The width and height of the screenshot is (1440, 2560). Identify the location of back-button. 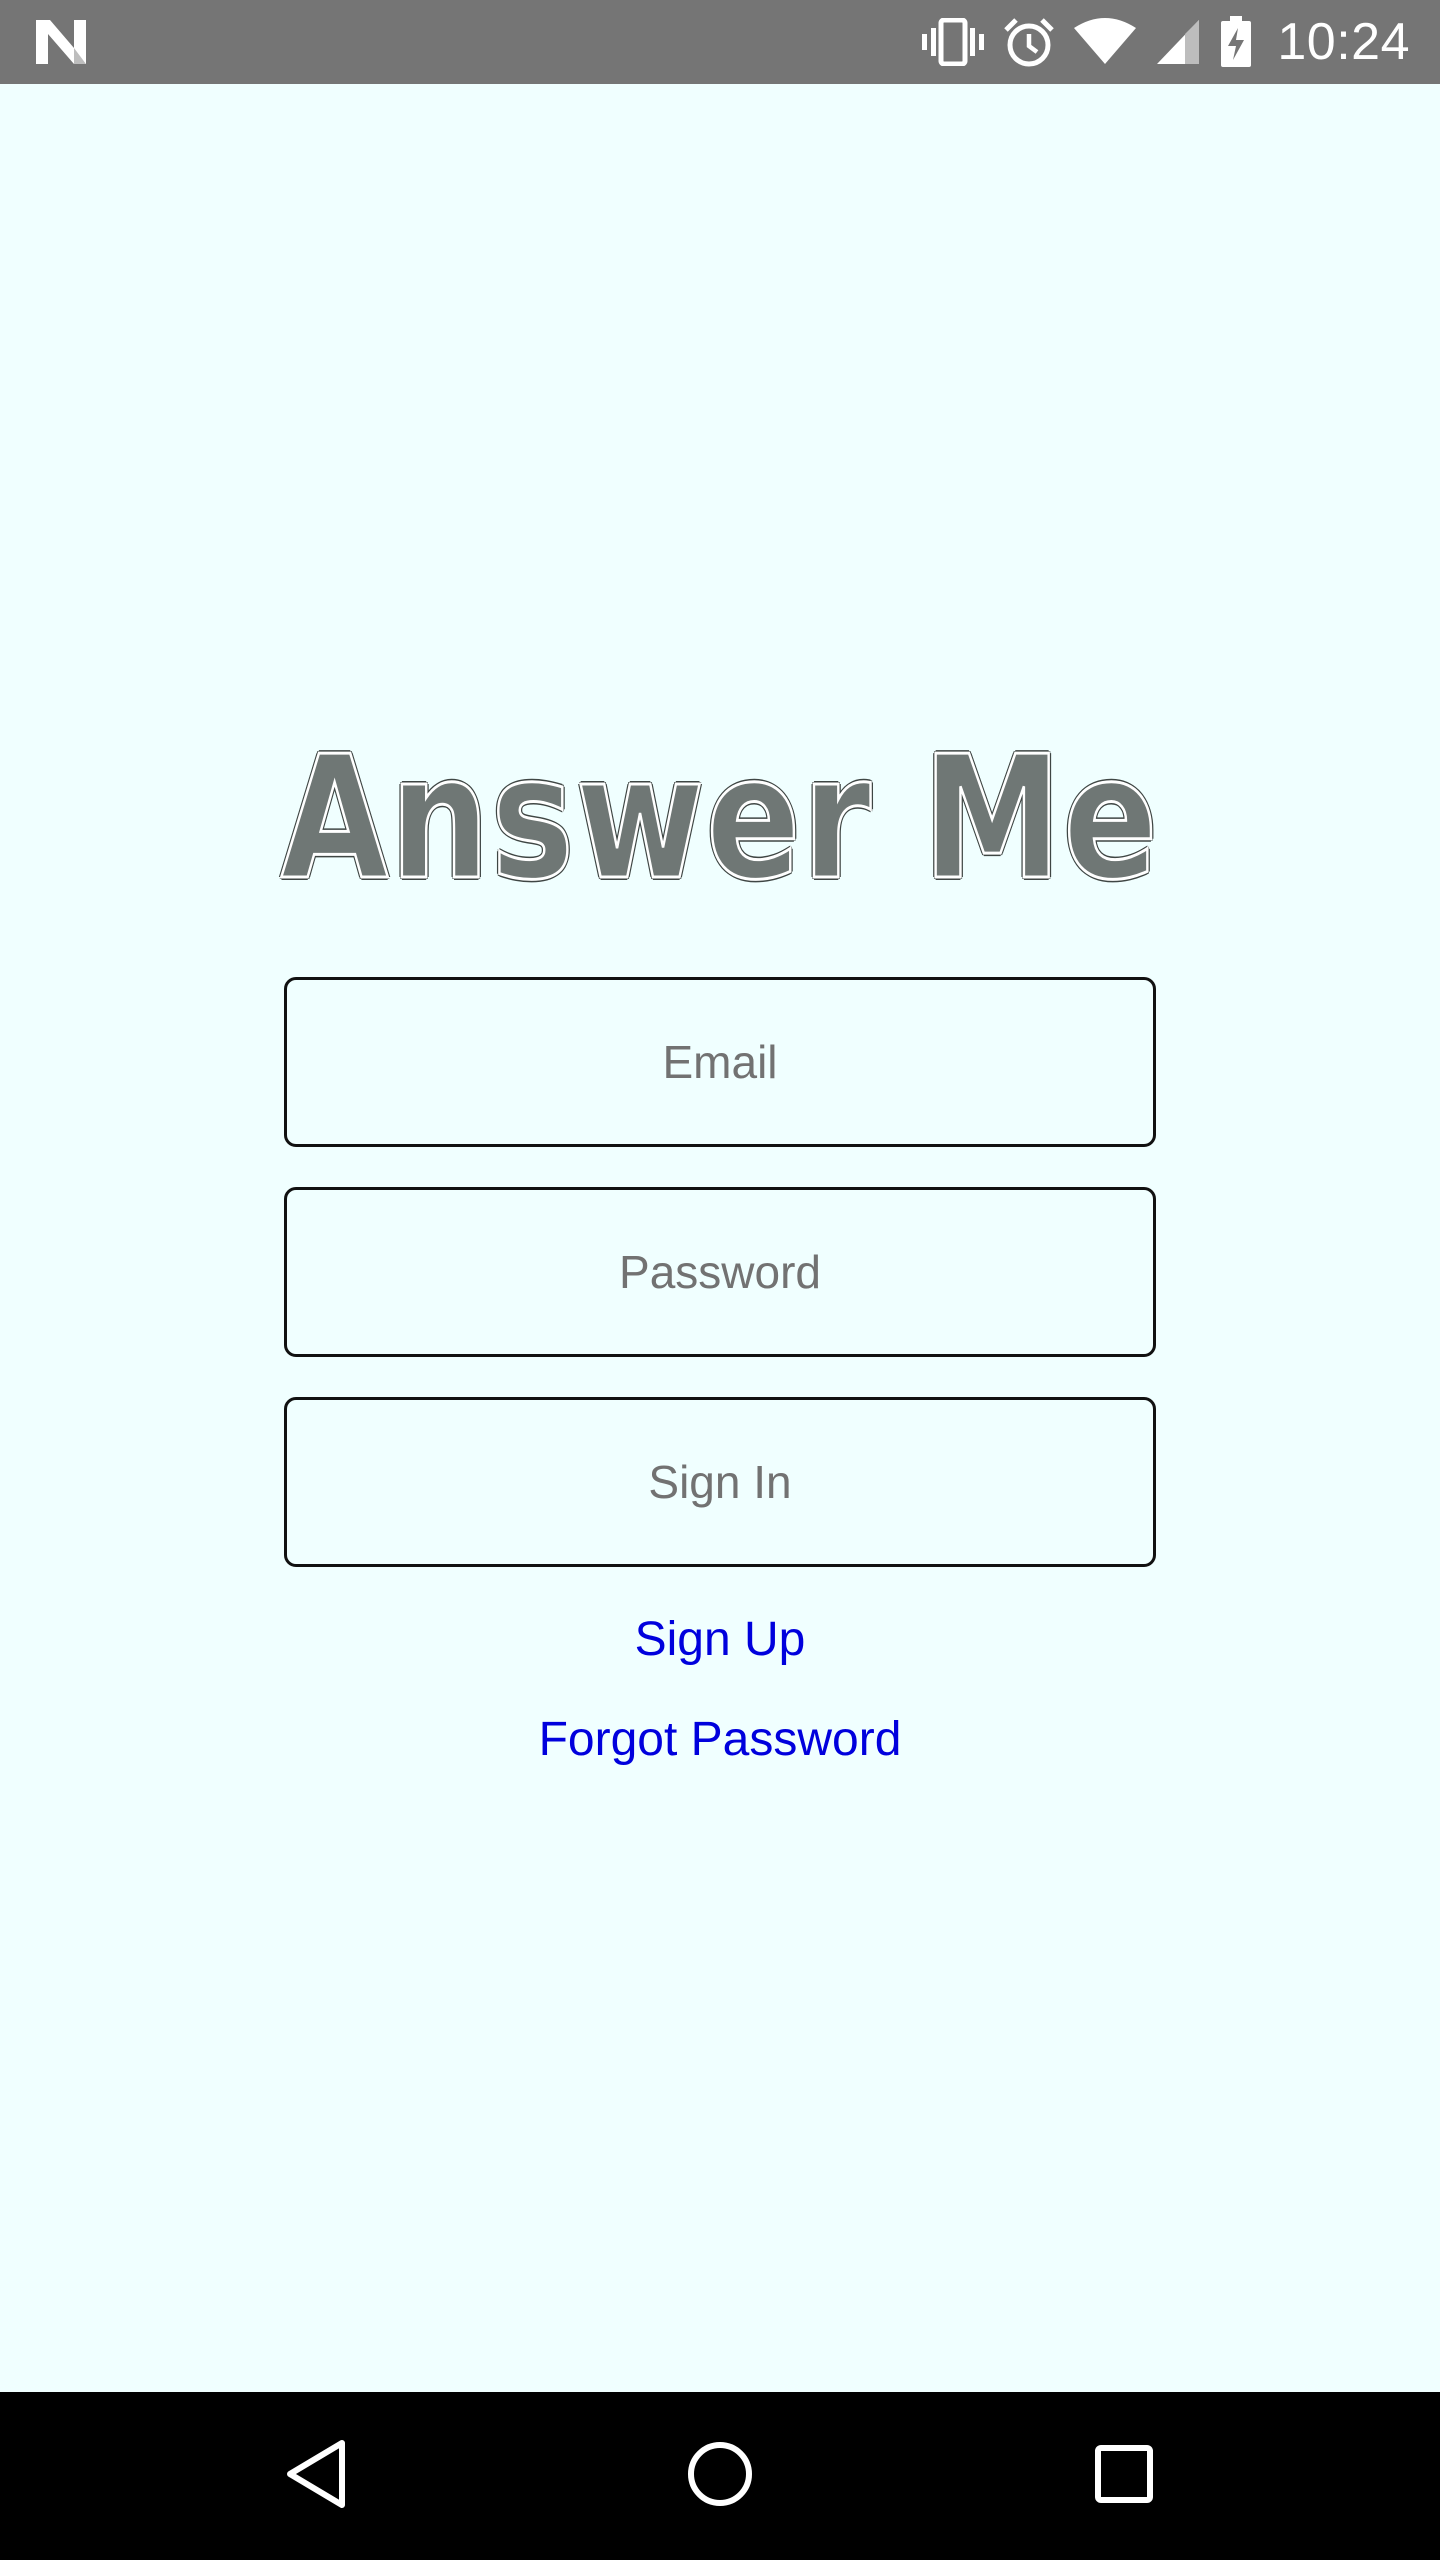
(316, 2476).